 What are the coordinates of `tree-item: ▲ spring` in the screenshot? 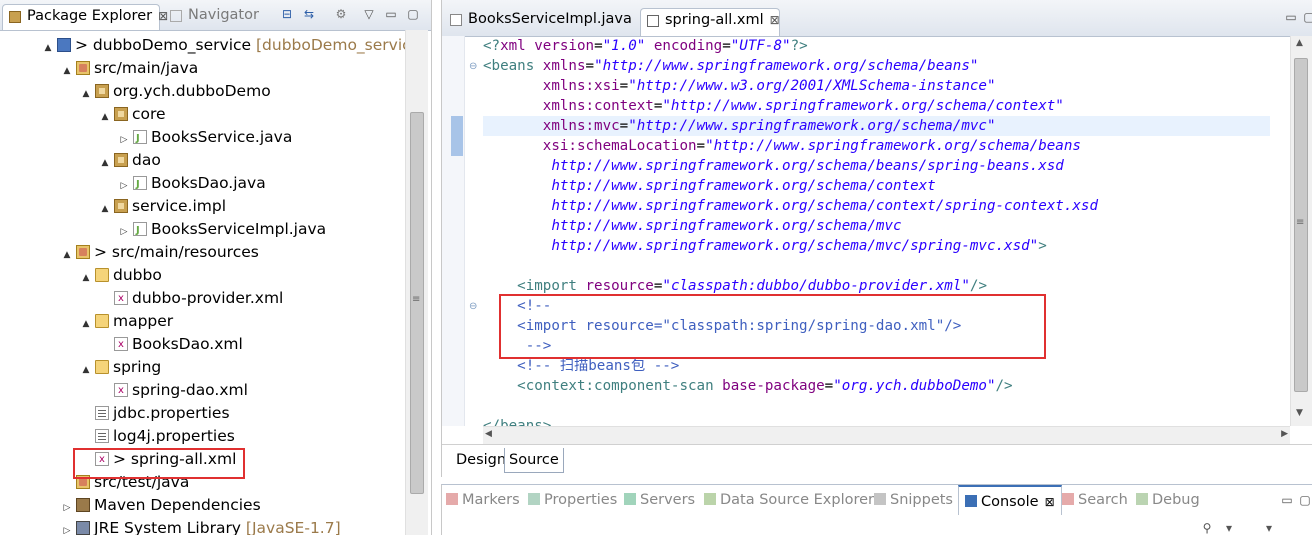 It's located at (121, 369).